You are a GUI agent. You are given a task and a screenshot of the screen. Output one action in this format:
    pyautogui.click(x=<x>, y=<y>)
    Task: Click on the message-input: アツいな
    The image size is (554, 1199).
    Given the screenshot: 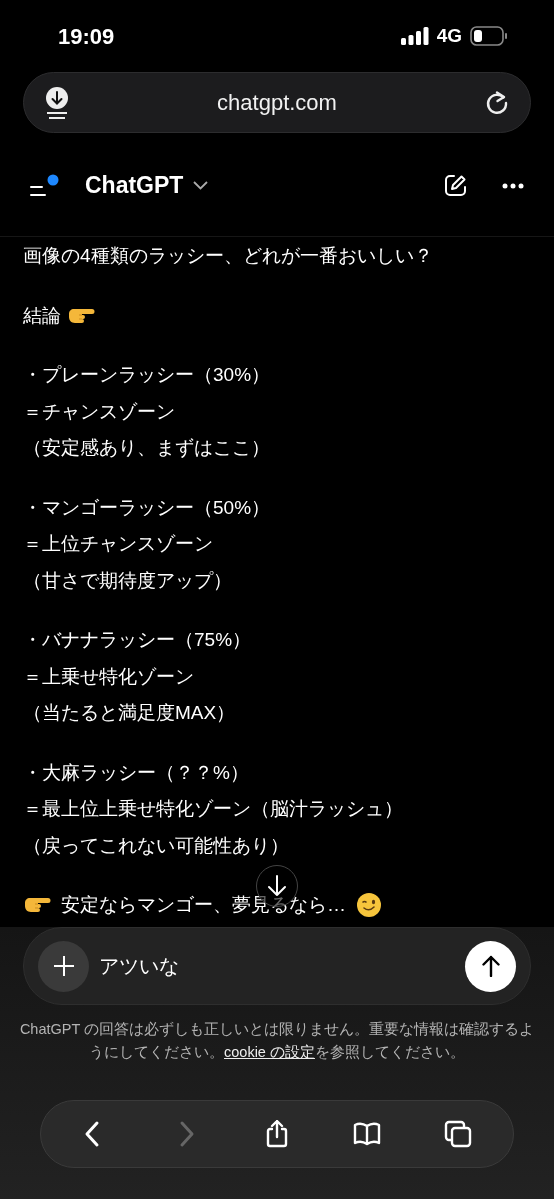 What is the action you would take?
    pyautogui.click(x=282, y=966)
    